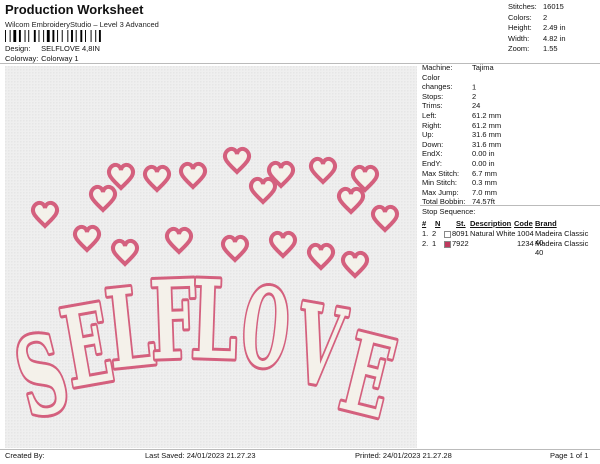  What do you see at coordinates (537, 39) in the screenshot?
I see `summary-row: Width: 4.82 in` at bounding box center [537, 39].